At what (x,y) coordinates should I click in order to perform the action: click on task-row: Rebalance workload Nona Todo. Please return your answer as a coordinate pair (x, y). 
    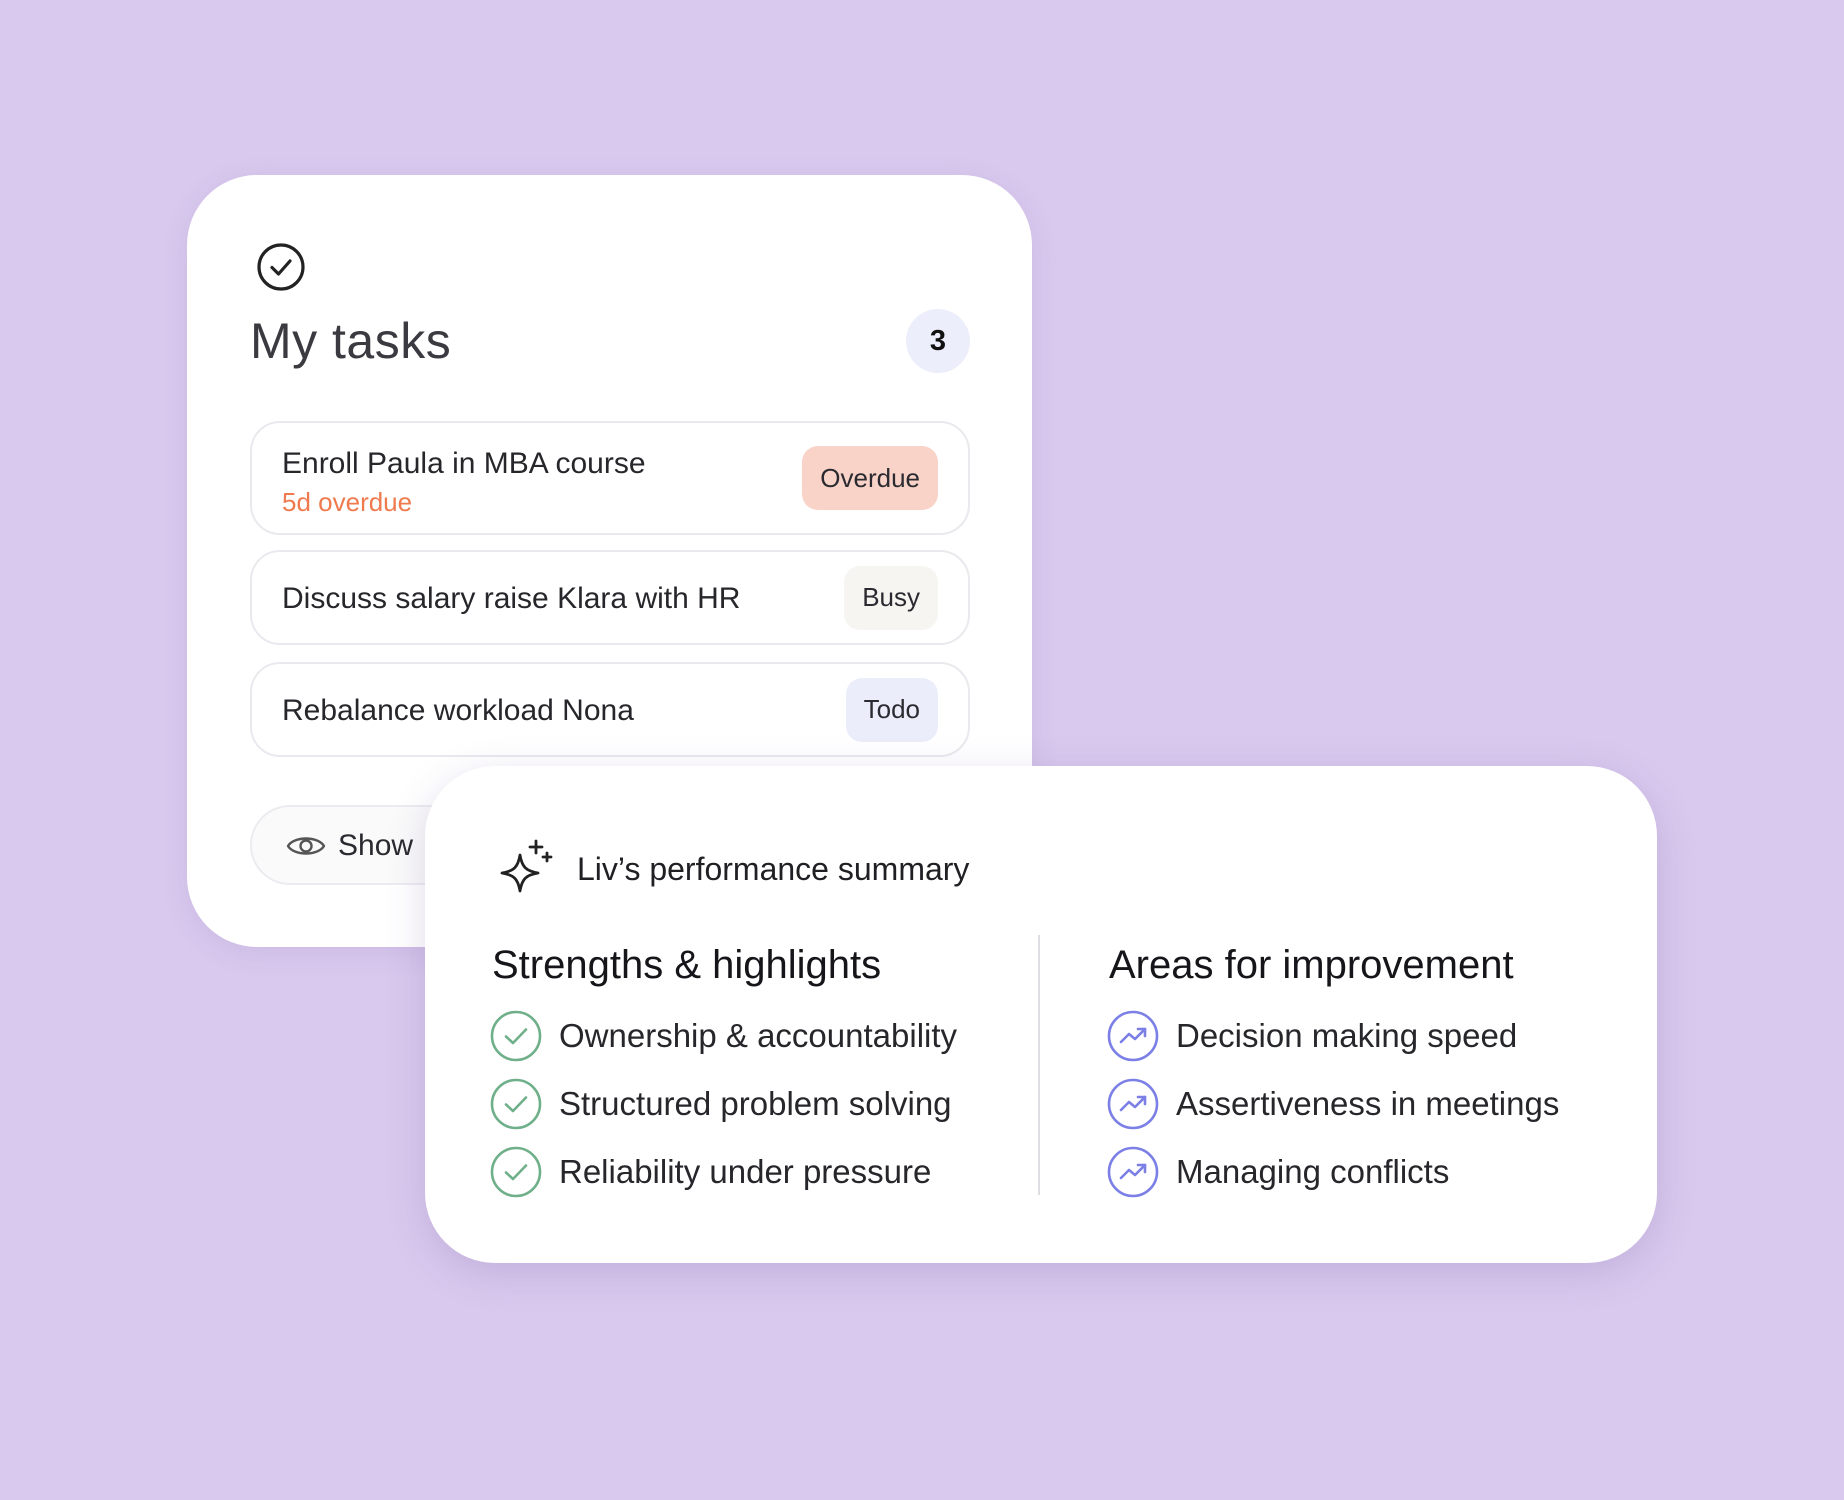
    Looking at the image, I should click on (610, 709).